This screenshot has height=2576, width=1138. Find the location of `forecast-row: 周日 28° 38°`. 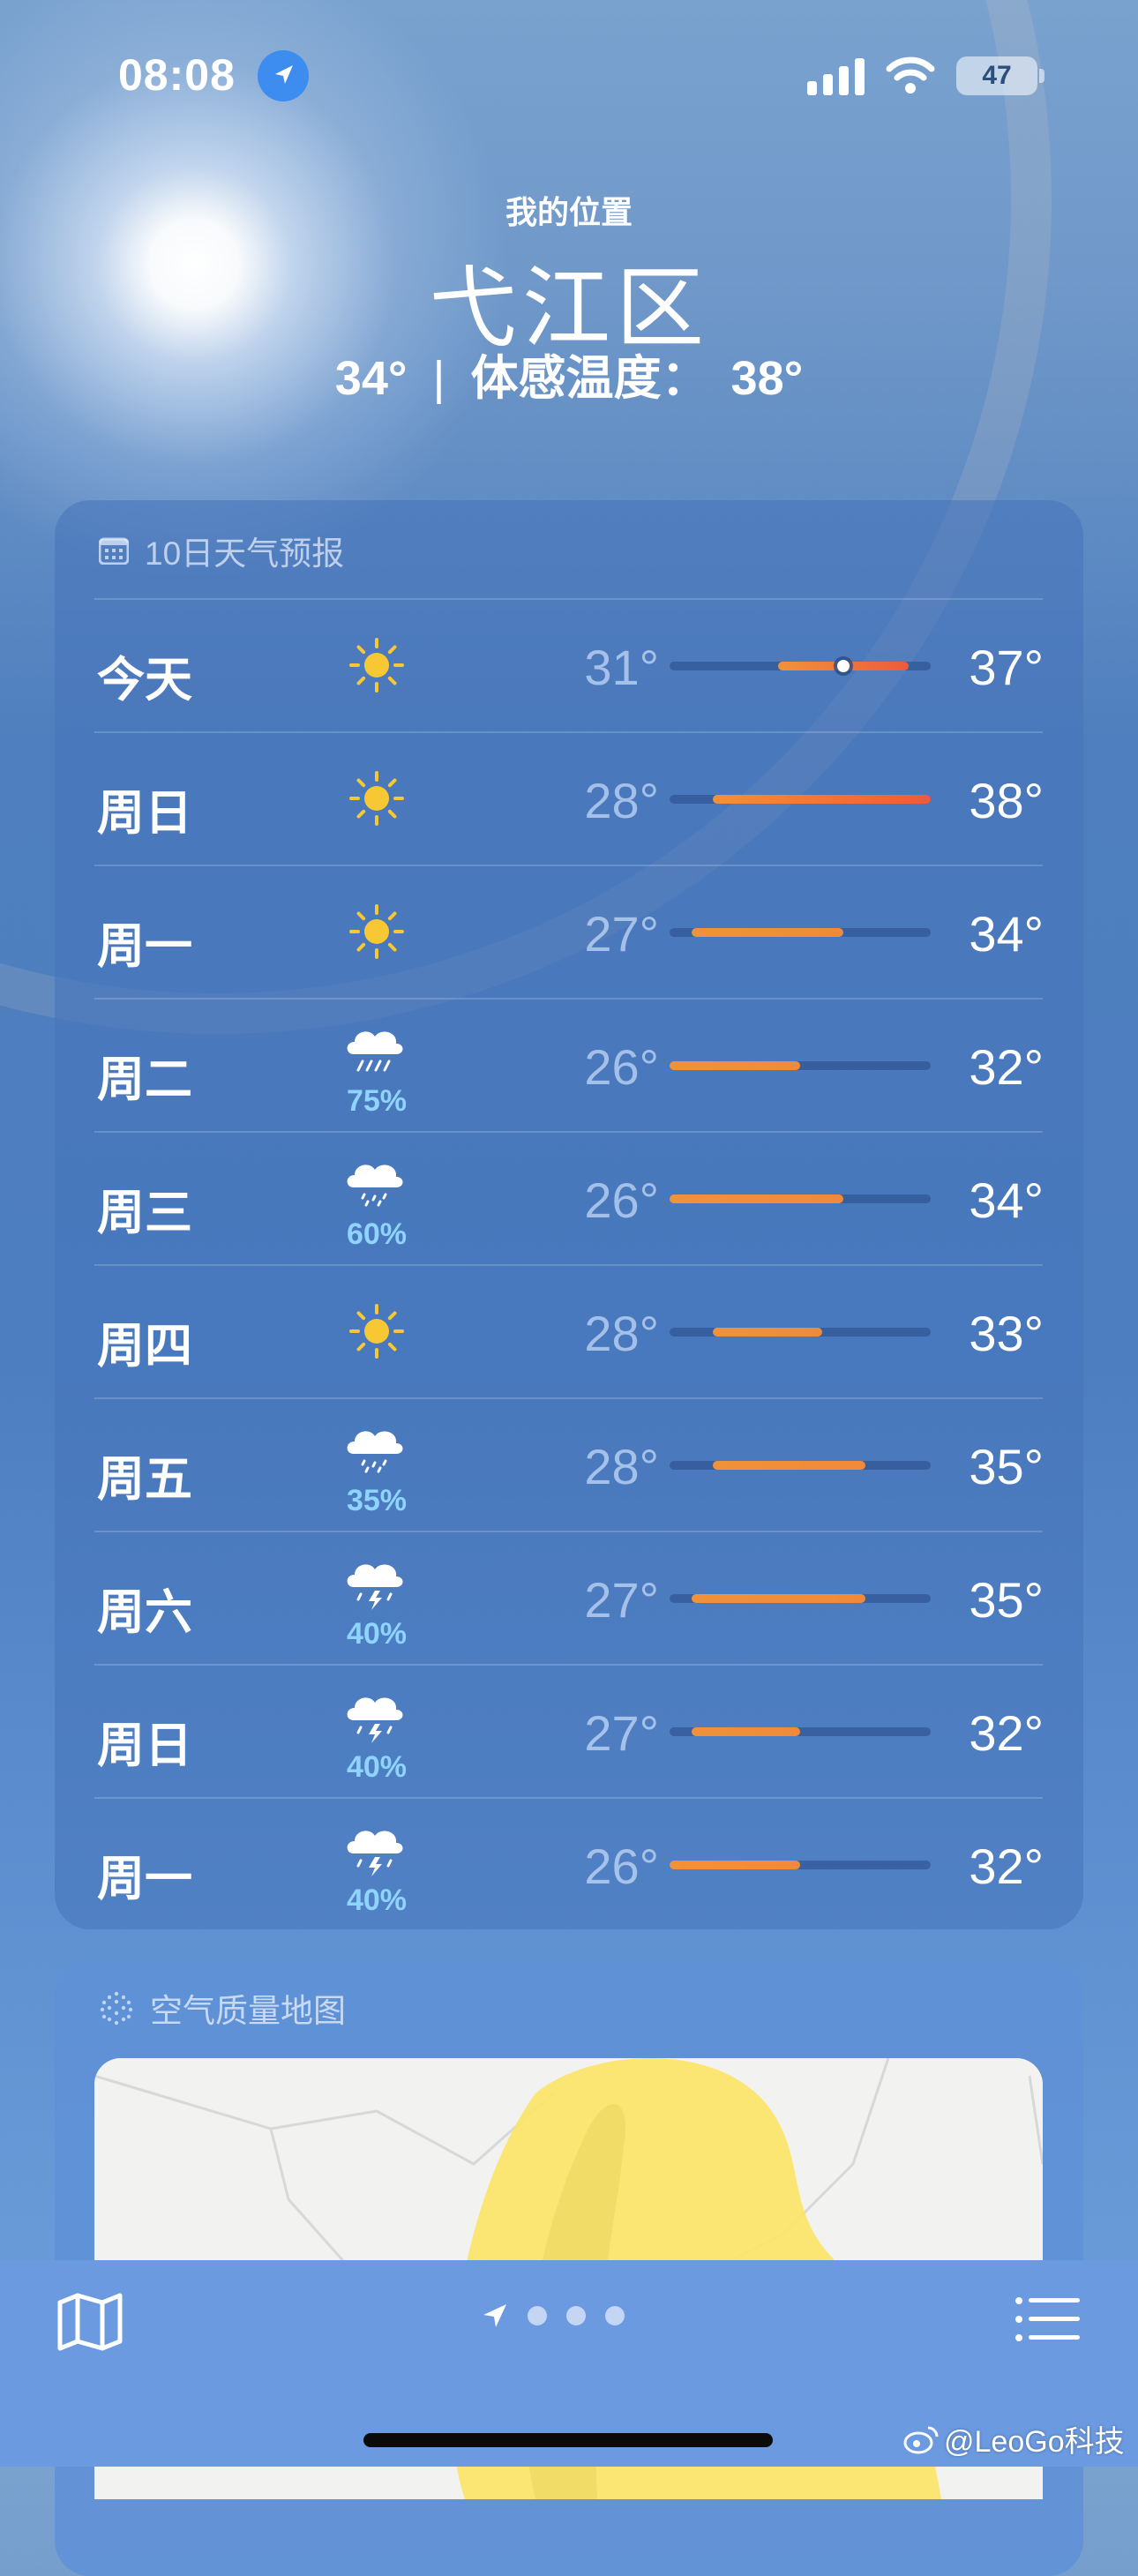

forecast-row: 周日 28° 38° is located at coordinates (569, 798).